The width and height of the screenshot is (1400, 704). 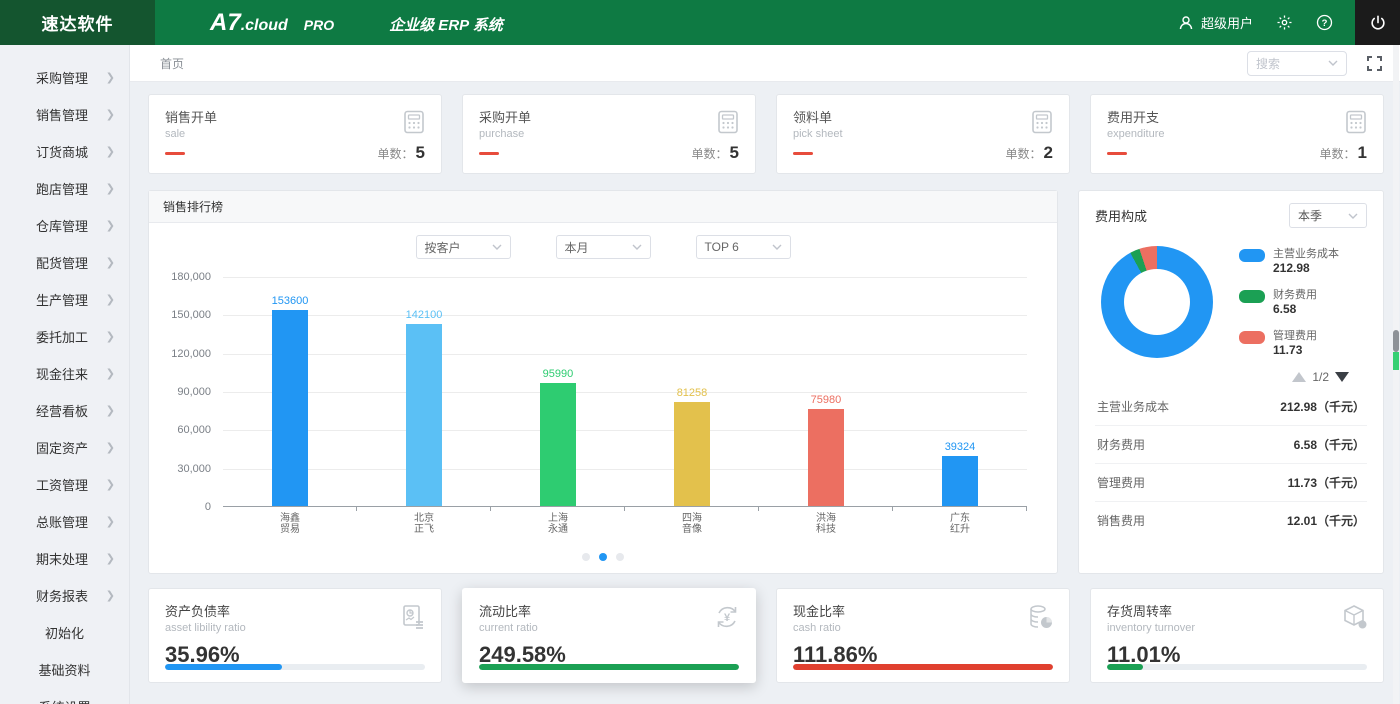 What do you see at coordinates (64, 299) in the screenshot?
I see `sidebar-item-6: 生产管理 ❯` at bounding box center [64, 299].